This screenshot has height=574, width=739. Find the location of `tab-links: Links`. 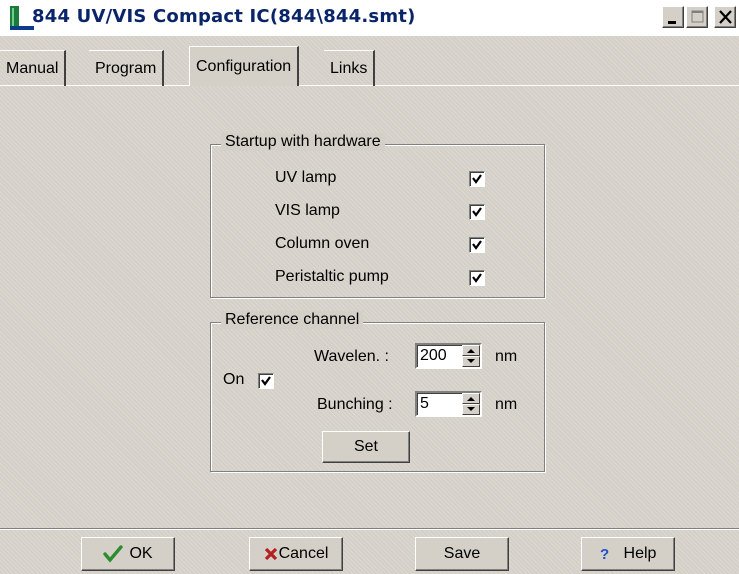

tab-links: Links is located at coordinates (350, 68).